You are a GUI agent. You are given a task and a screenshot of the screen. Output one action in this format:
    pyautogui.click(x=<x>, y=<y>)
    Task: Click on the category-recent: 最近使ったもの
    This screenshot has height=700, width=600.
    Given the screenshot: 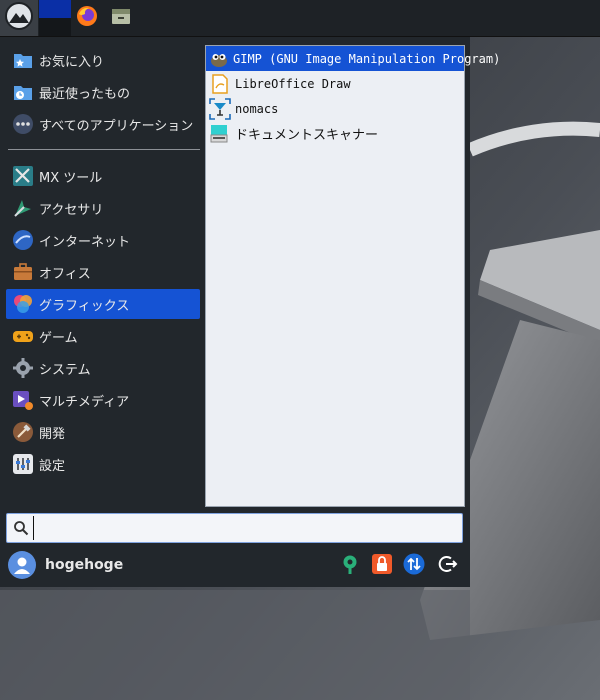 What is the action you would take?
    pyautogui.click(x=103, y=92)
    